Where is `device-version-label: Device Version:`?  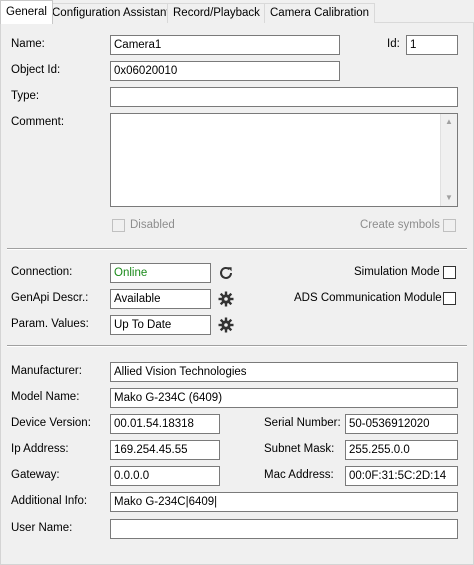 device-version-label: Device Version: is located at coordinates (51, 423).